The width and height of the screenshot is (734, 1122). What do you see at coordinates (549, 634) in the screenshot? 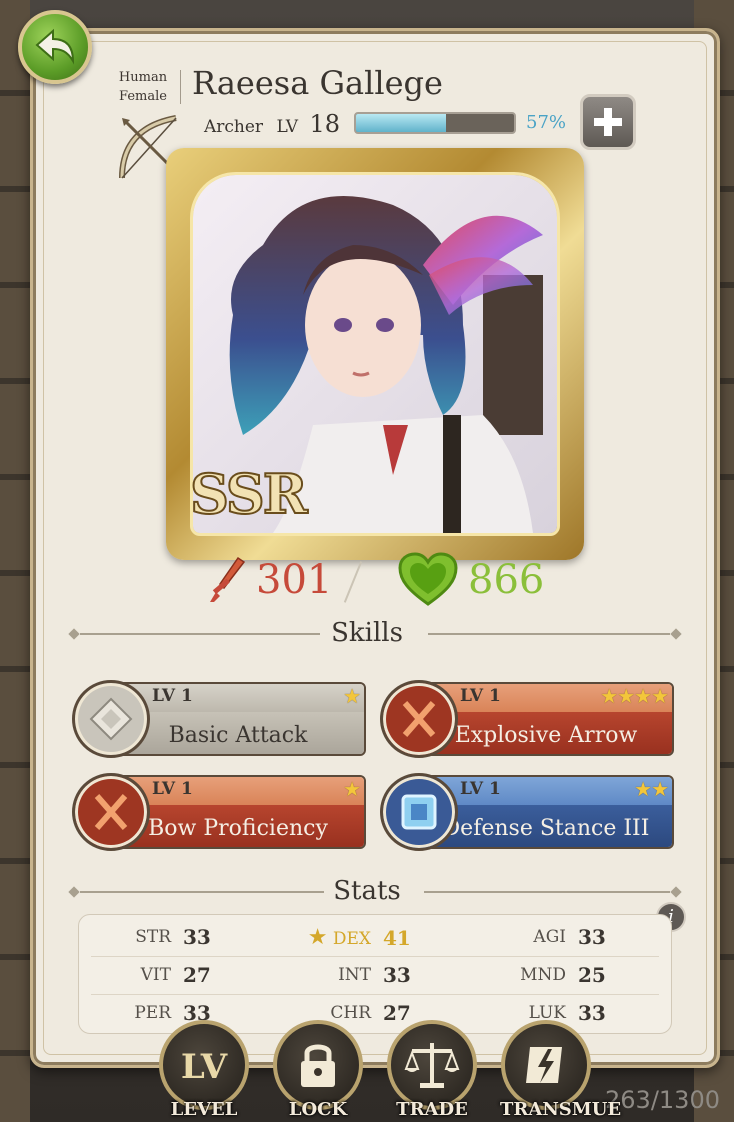
I see `skills-divider-right` at bounding box center [549, 634].